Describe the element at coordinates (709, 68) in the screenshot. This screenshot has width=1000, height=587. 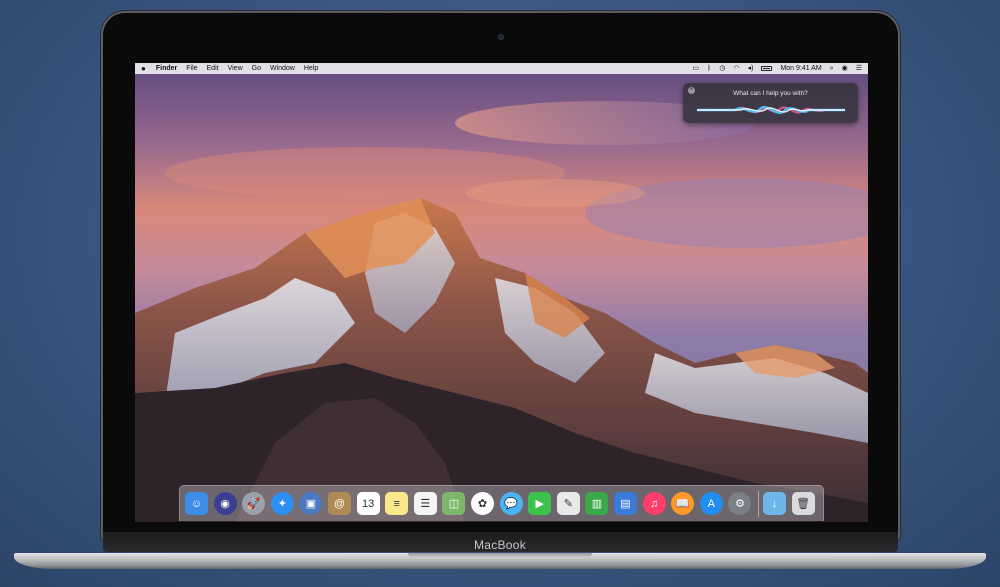
I see `bluetooth-icon: ᛒ` at that location.